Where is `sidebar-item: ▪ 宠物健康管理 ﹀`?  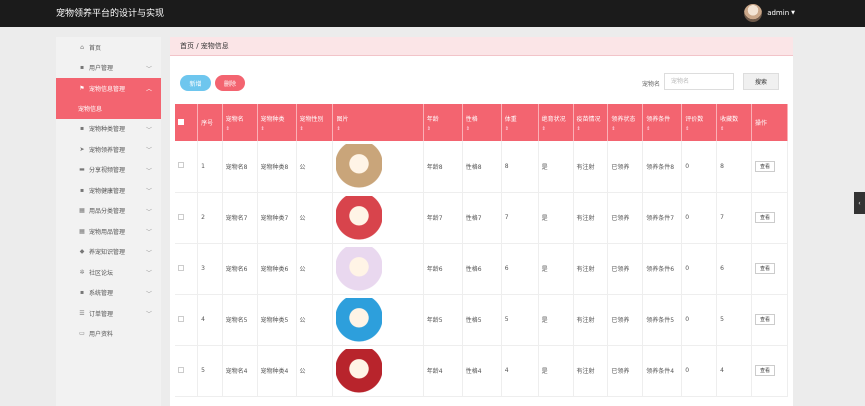 sidebar-item: ▪ 宠物健康管理 ﹀ is located at coordinates (108, 190).